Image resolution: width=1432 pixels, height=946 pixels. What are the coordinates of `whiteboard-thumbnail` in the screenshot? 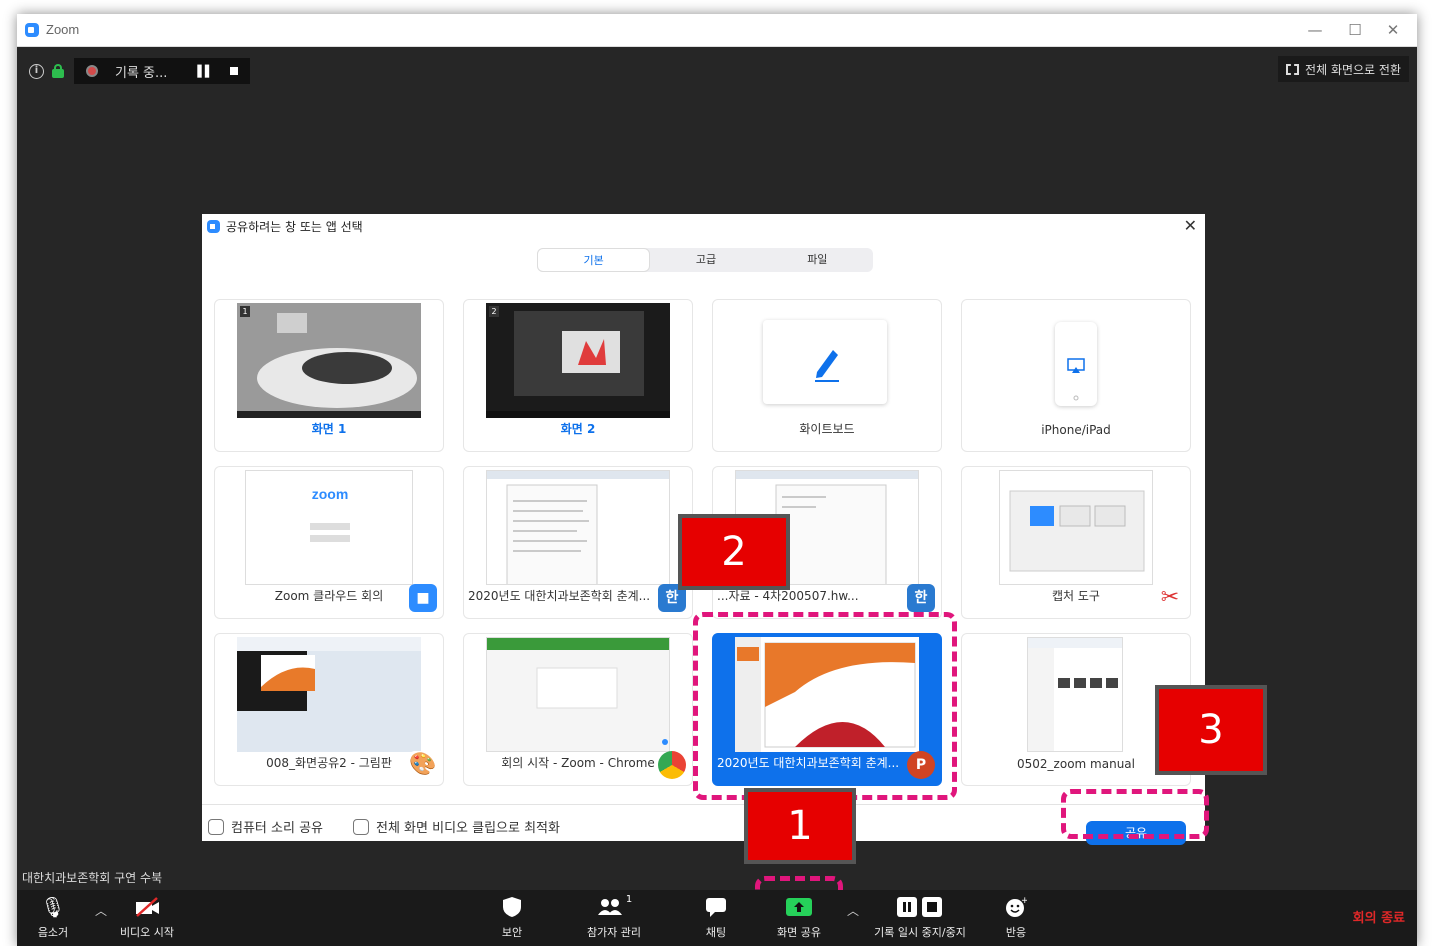 It's located at (825, 362).